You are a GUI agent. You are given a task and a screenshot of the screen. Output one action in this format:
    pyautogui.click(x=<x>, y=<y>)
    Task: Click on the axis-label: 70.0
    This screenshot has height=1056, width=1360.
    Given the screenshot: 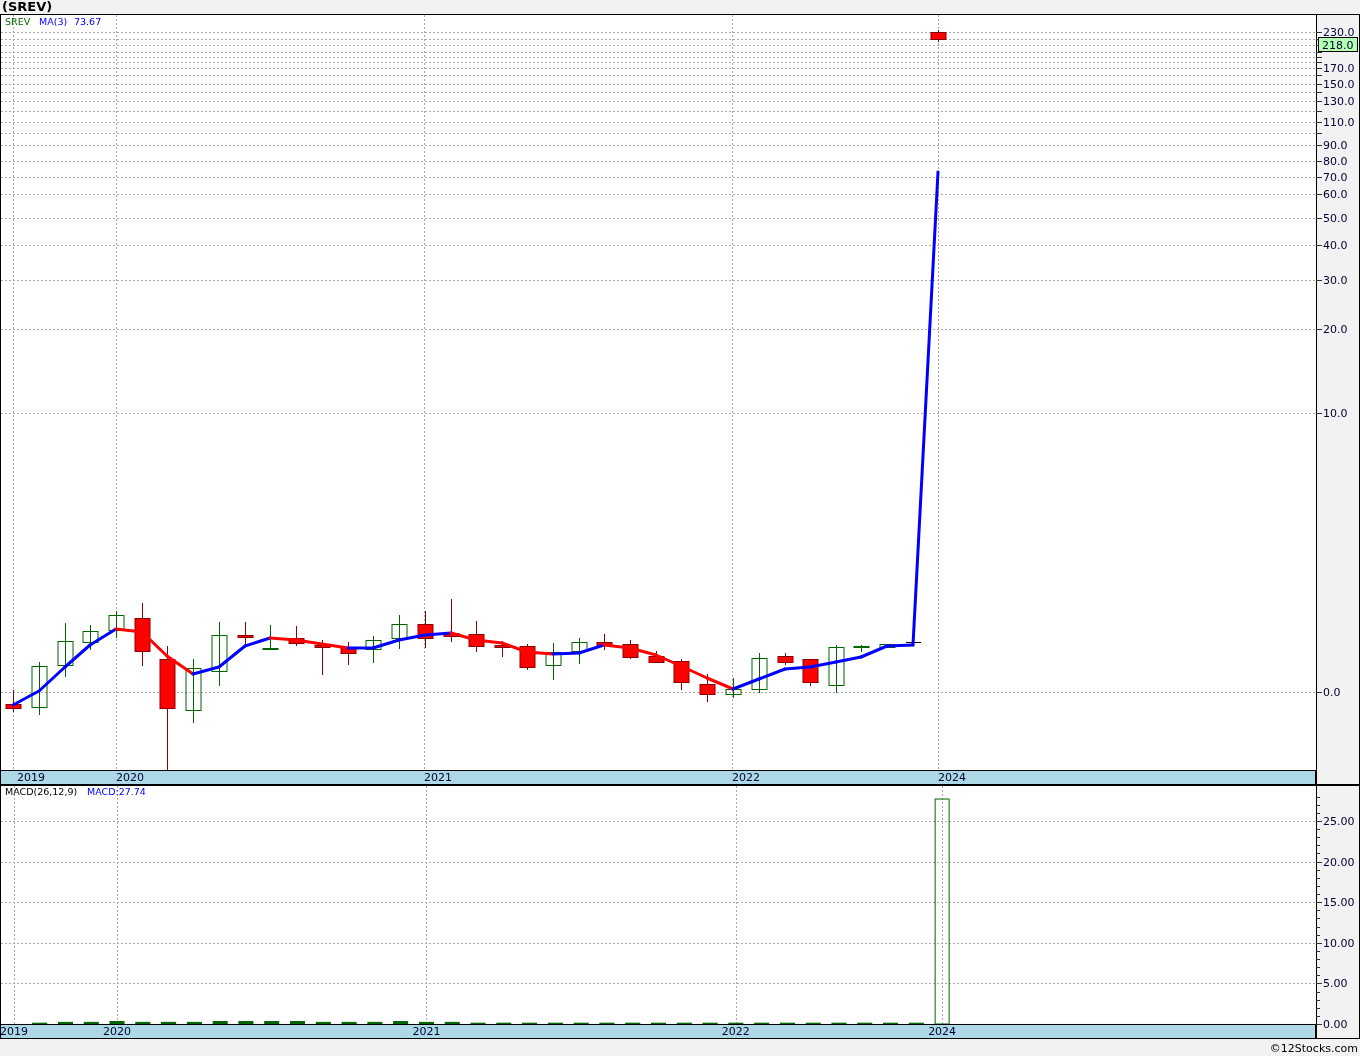 What is the action you would take?
    pyautogui.click(x=1335, y=177)
    